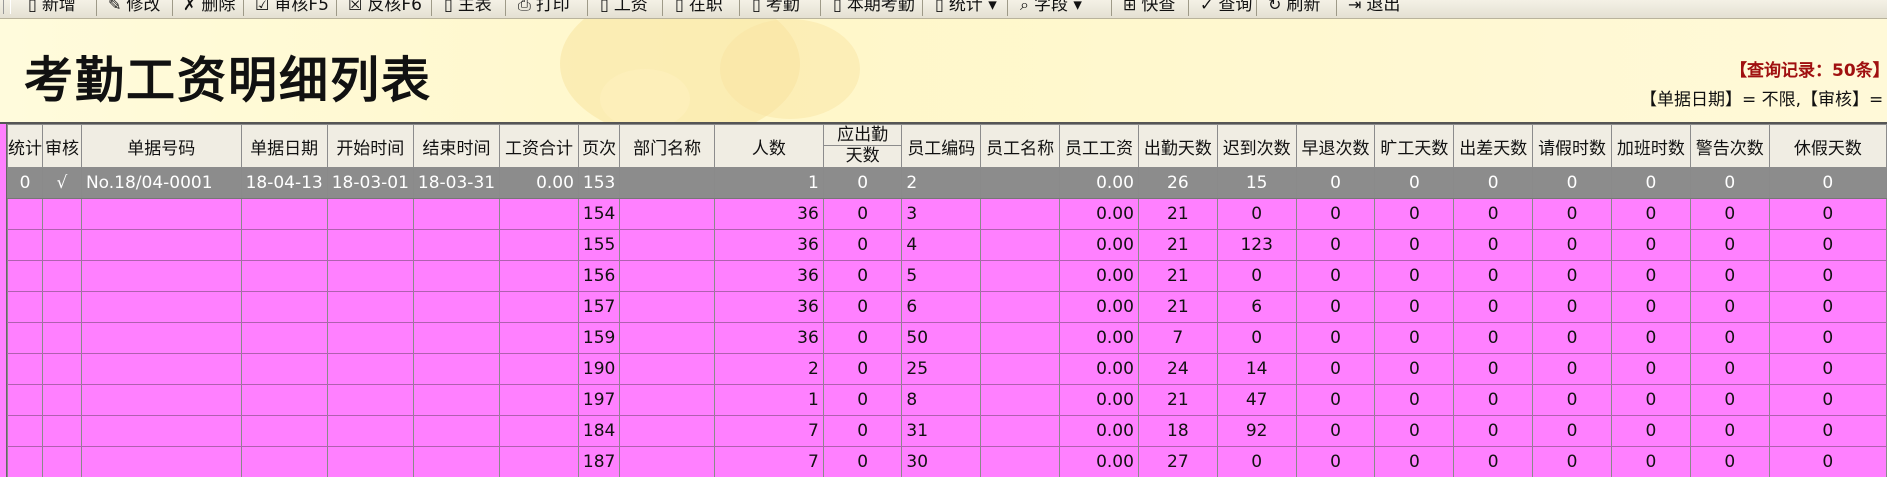 This screenshot has width=1887, height=477. I want to click on column-header: 请假时数, so click(1572, 146).